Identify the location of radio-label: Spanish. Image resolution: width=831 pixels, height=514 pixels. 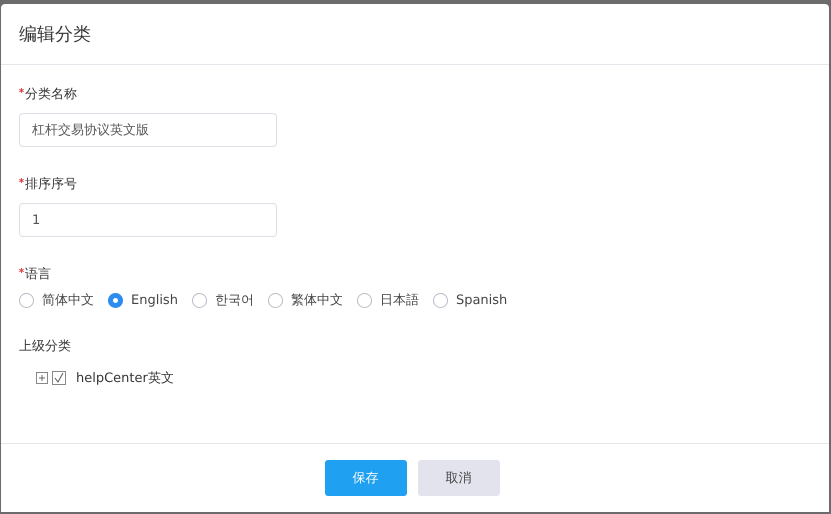
(482, 300).